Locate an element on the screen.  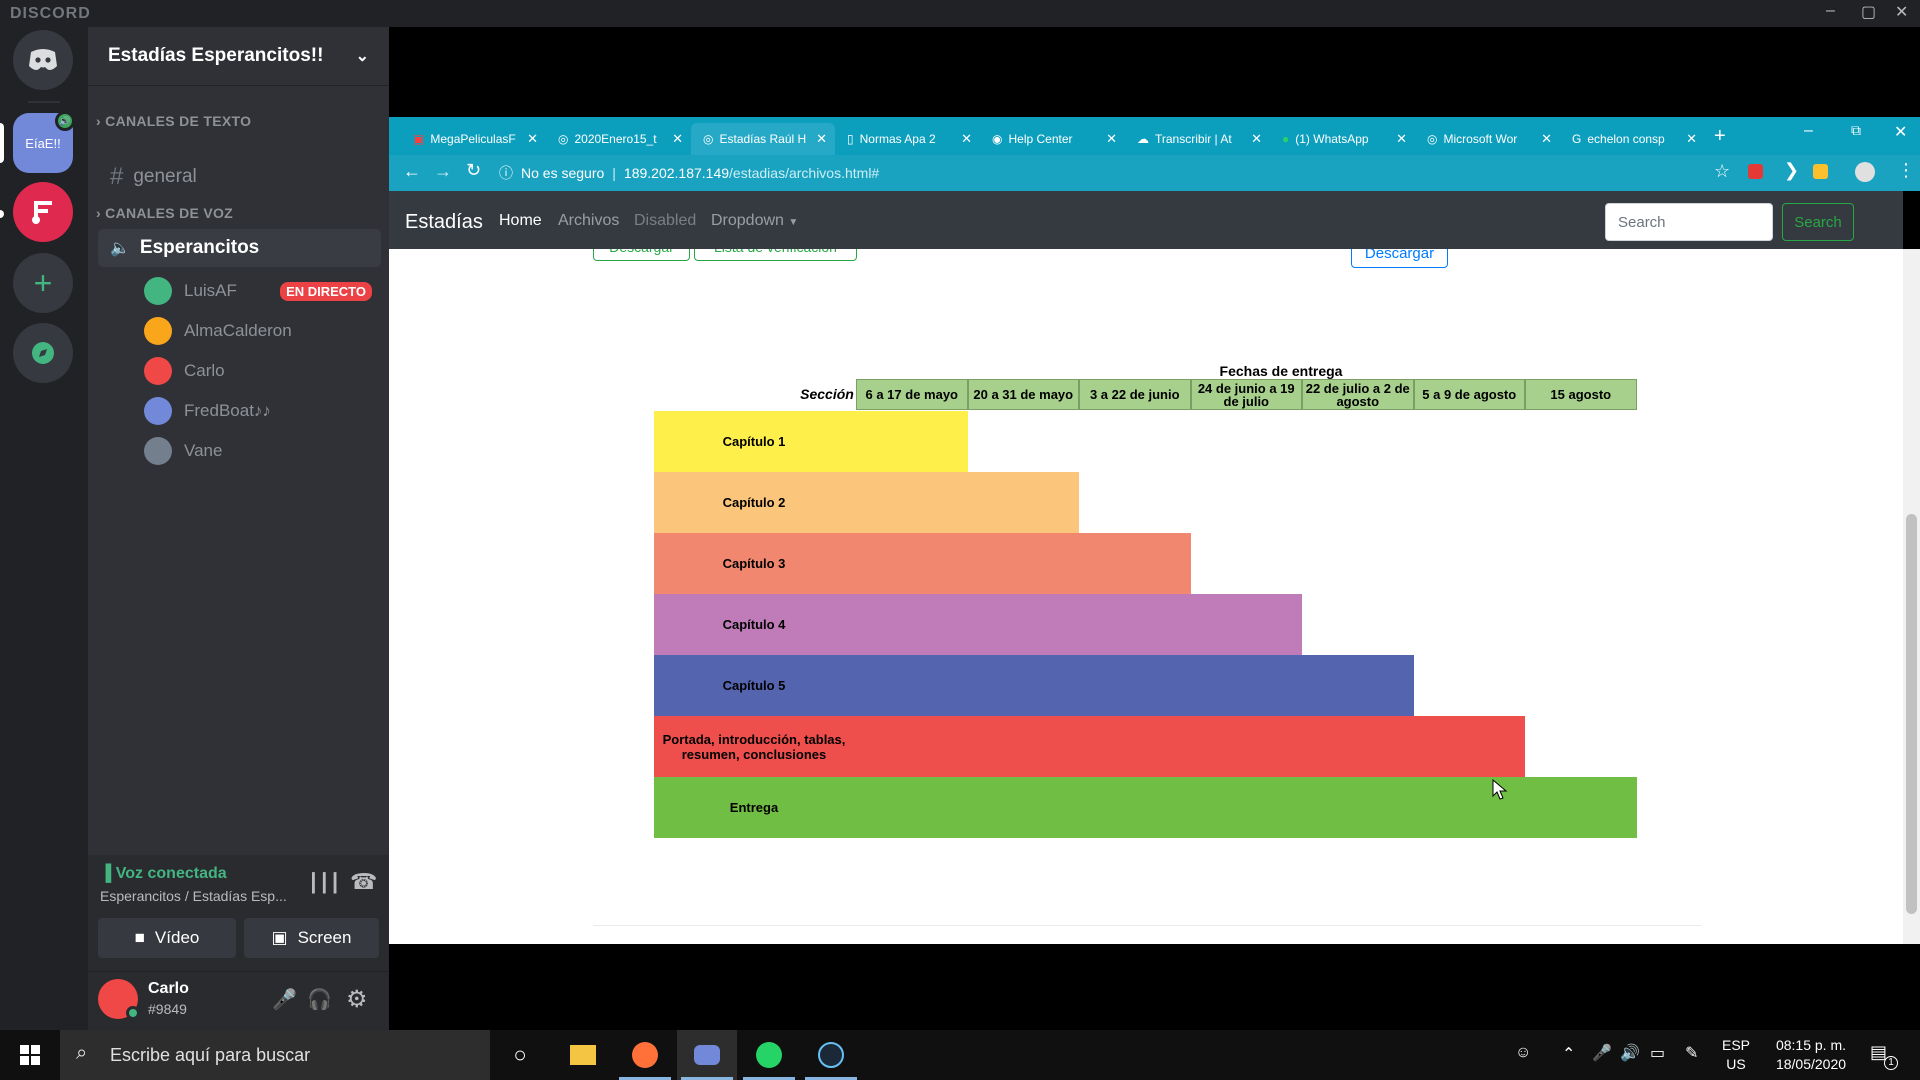
text-category: › CANALES DE TEXTO is located at coordinates (173, 121).